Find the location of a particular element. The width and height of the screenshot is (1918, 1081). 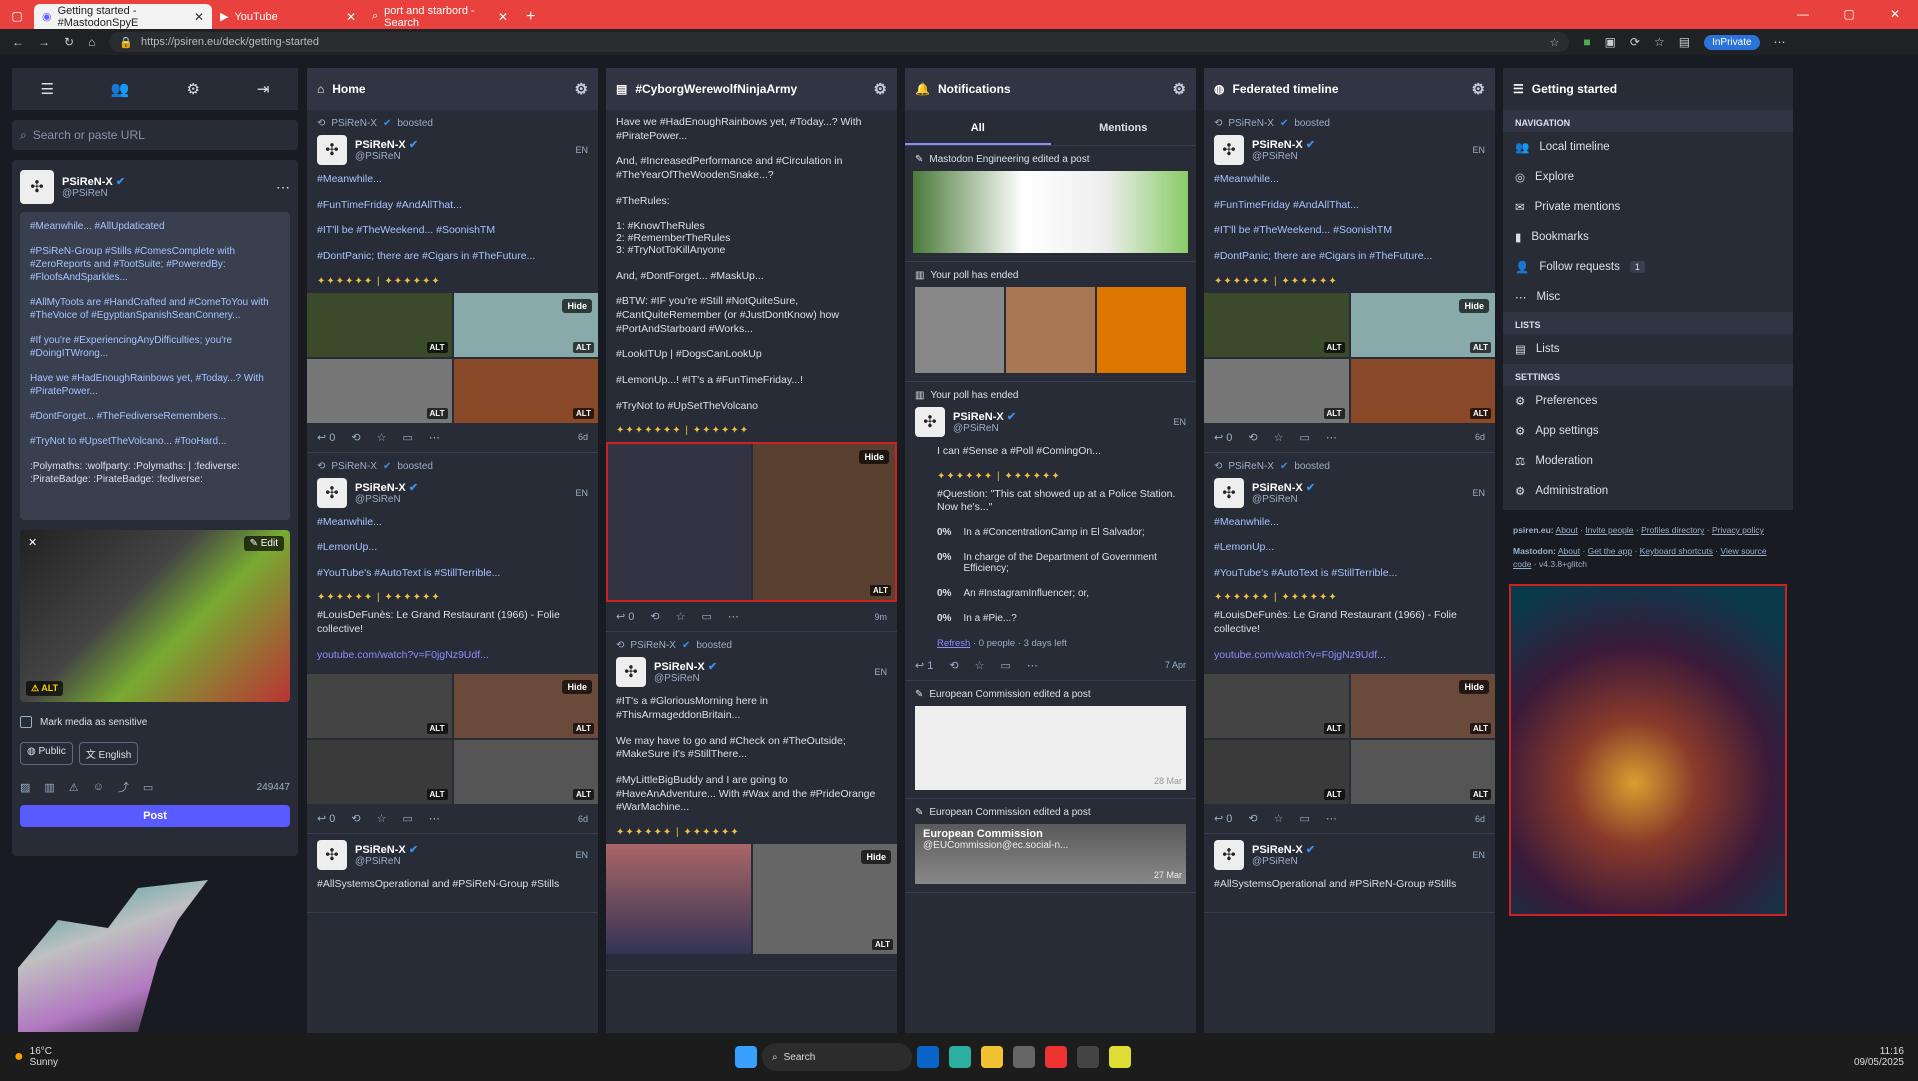

media-gallery: Hide ALT is located at coordinates (751, 522).